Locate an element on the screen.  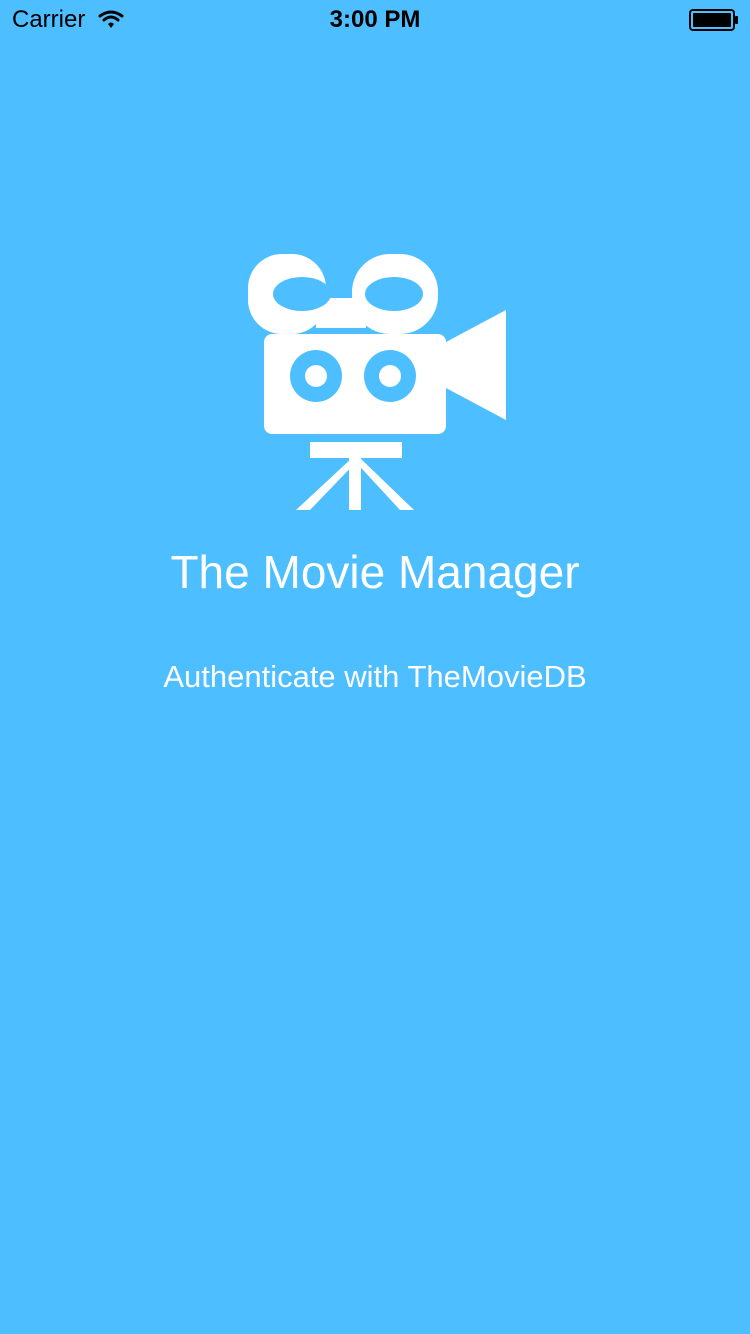
app-title: The Movie Manager is located at coordinates (375, 572).